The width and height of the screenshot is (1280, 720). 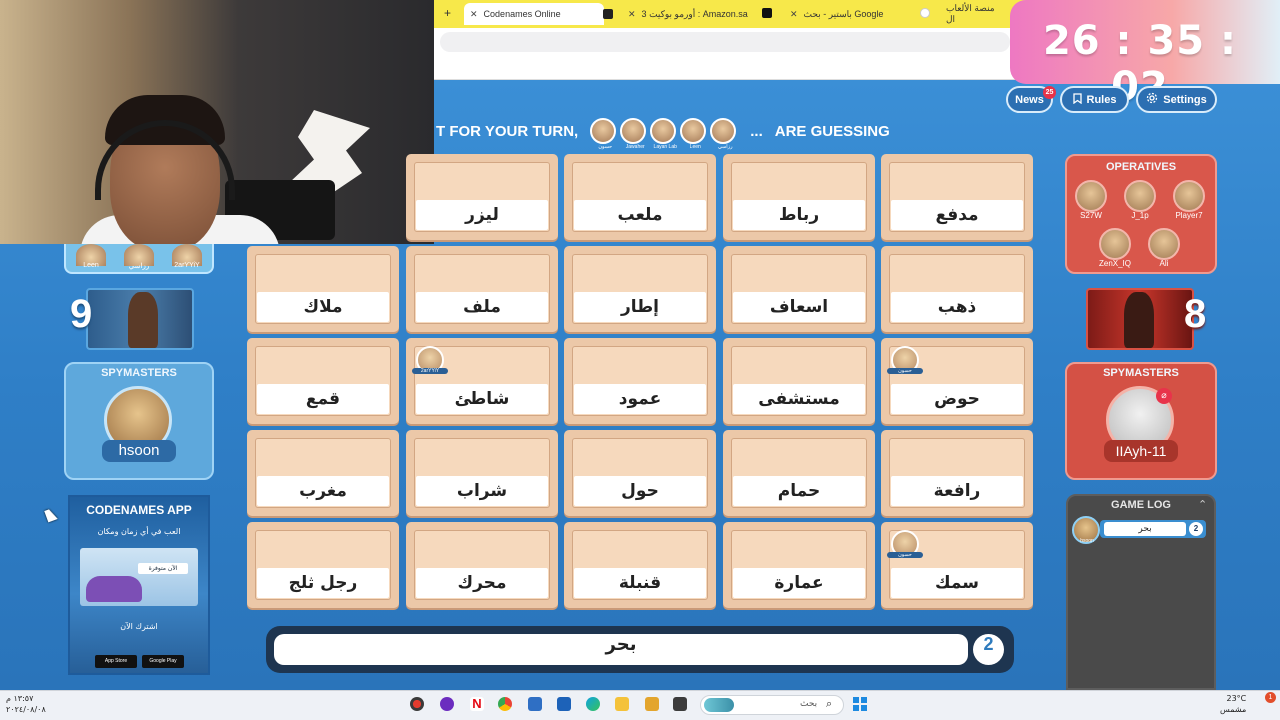 What do you see at coordinates (640, 381) in the screenshot?
I see `word-card: عمود` at bounding box center [640, 381].